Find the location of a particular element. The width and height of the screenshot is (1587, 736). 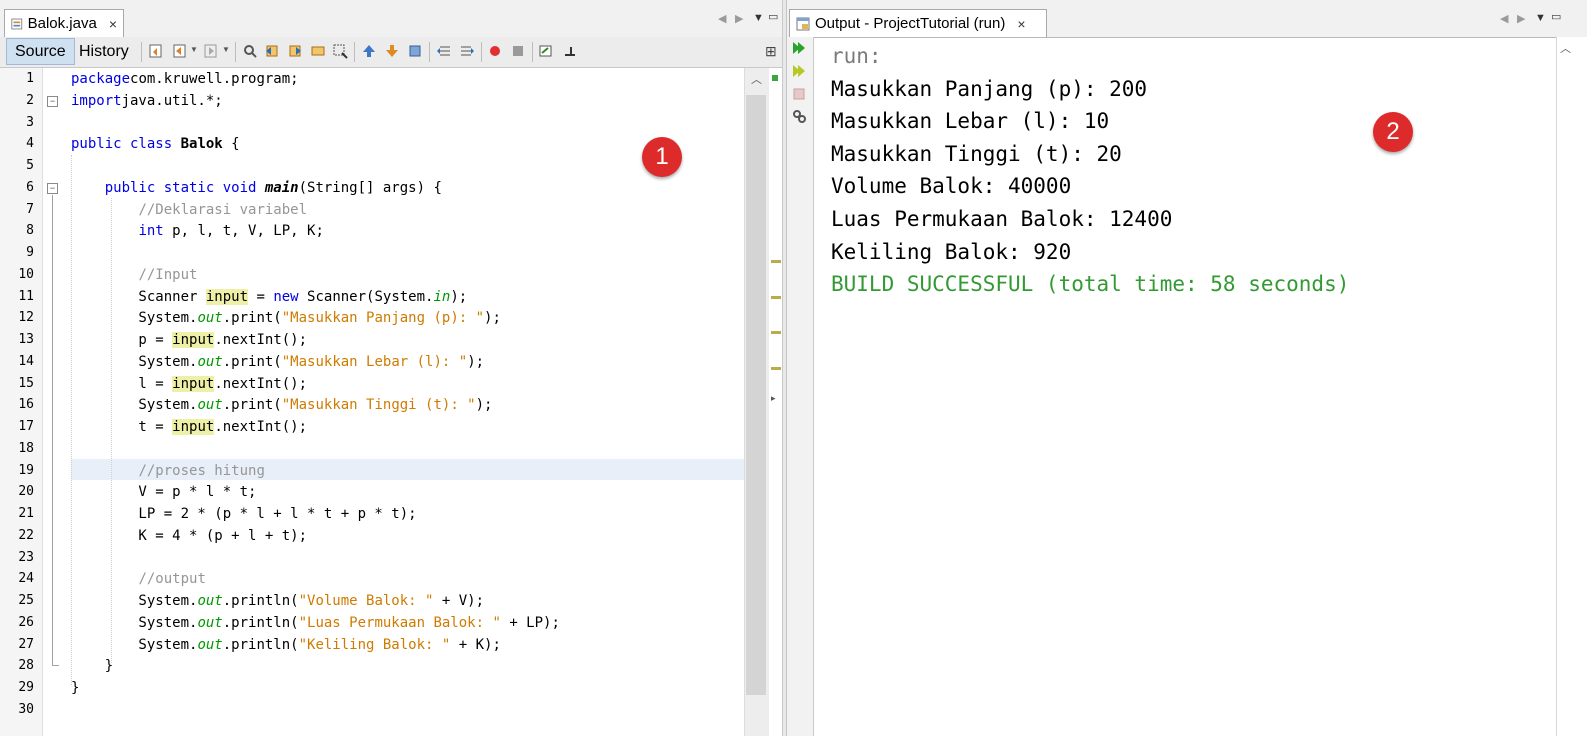

start-macro-icon is located at coordinates (495, 51).